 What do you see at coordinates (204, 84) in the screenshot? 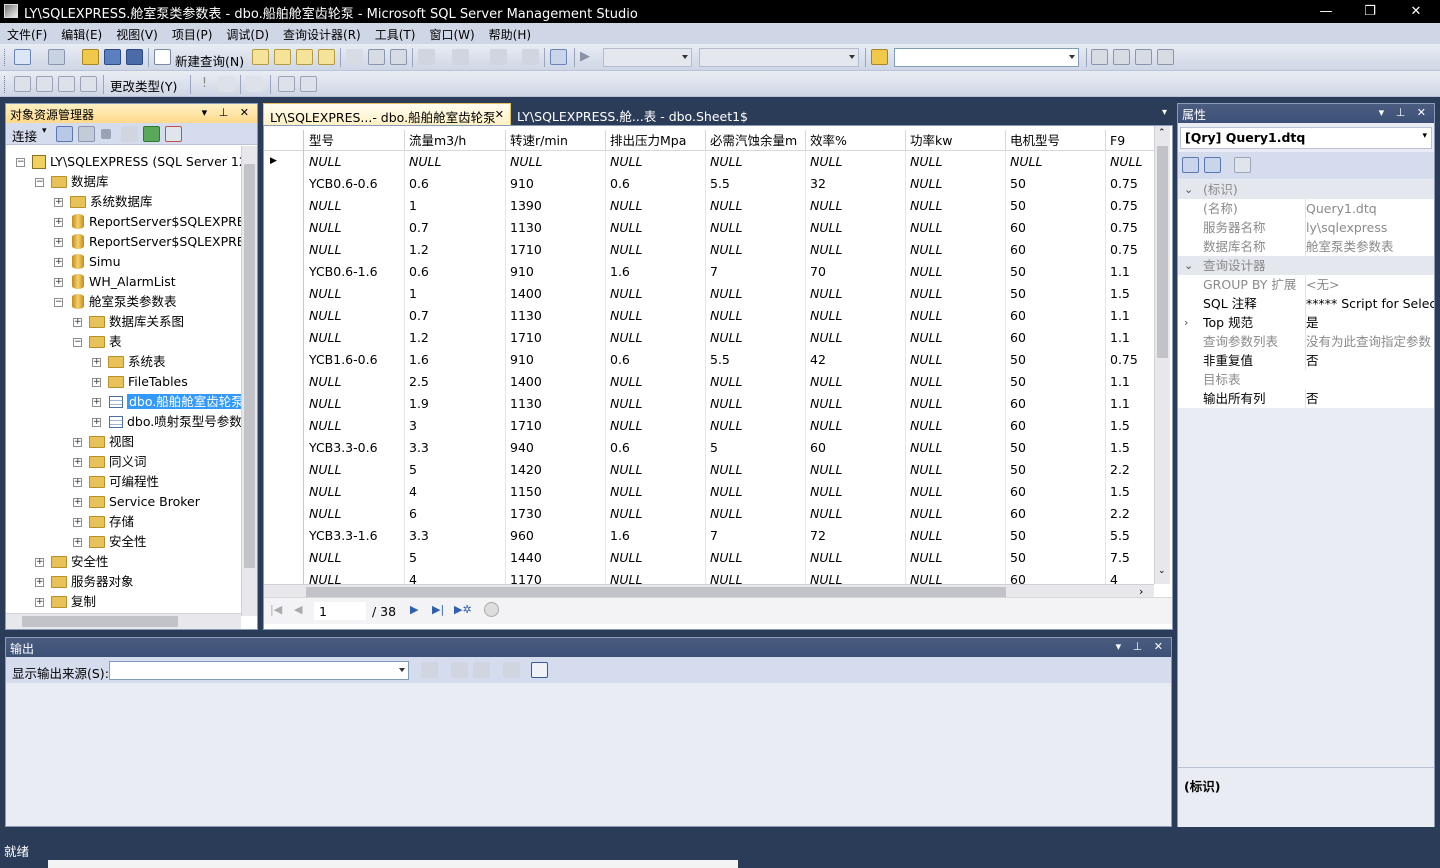
I see `execute-sql-icon: !` at bounding box center [204, 84].